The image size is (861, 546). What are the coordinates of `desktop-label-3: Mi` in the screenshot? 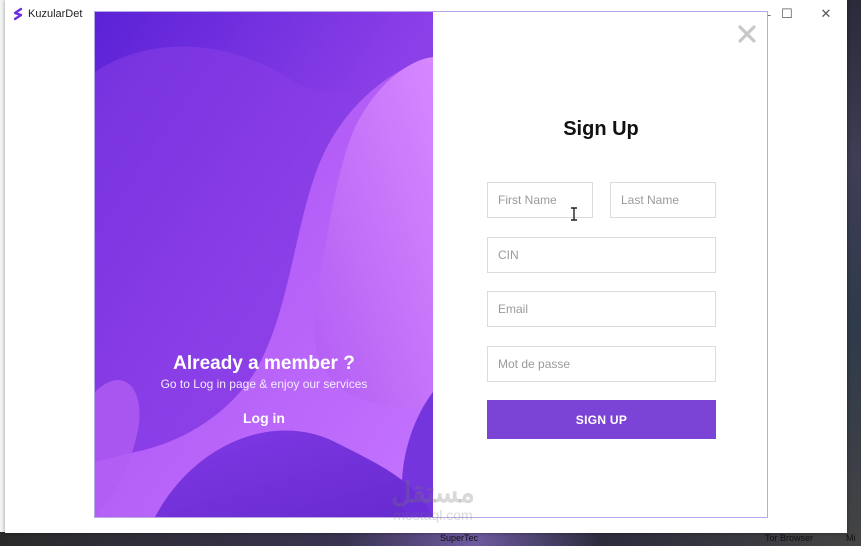 It's located at (851, 538).